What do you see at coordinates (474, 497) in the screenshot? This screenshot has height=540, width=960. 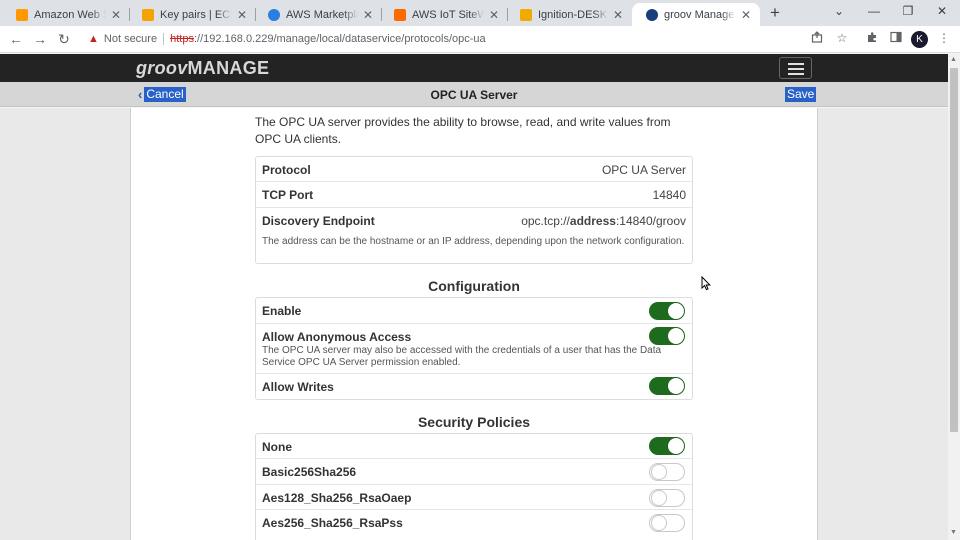 I see `policy-row: Aes128_Sha256_RsaOaep` at bounding box center [474, 497].